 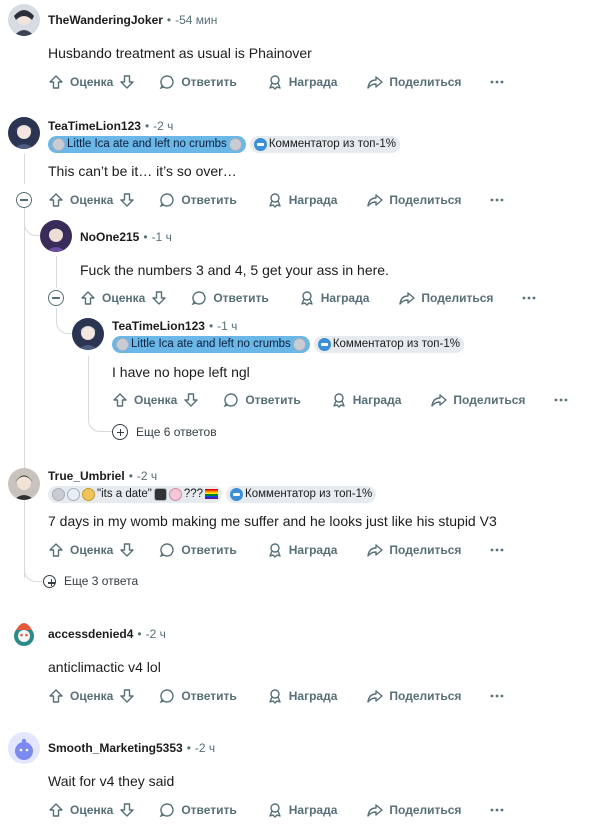 What do you see at coordinates (105, 20) in the screenshot?
I see `username: TheWanderingJoker` at bounding box center [105, 20].